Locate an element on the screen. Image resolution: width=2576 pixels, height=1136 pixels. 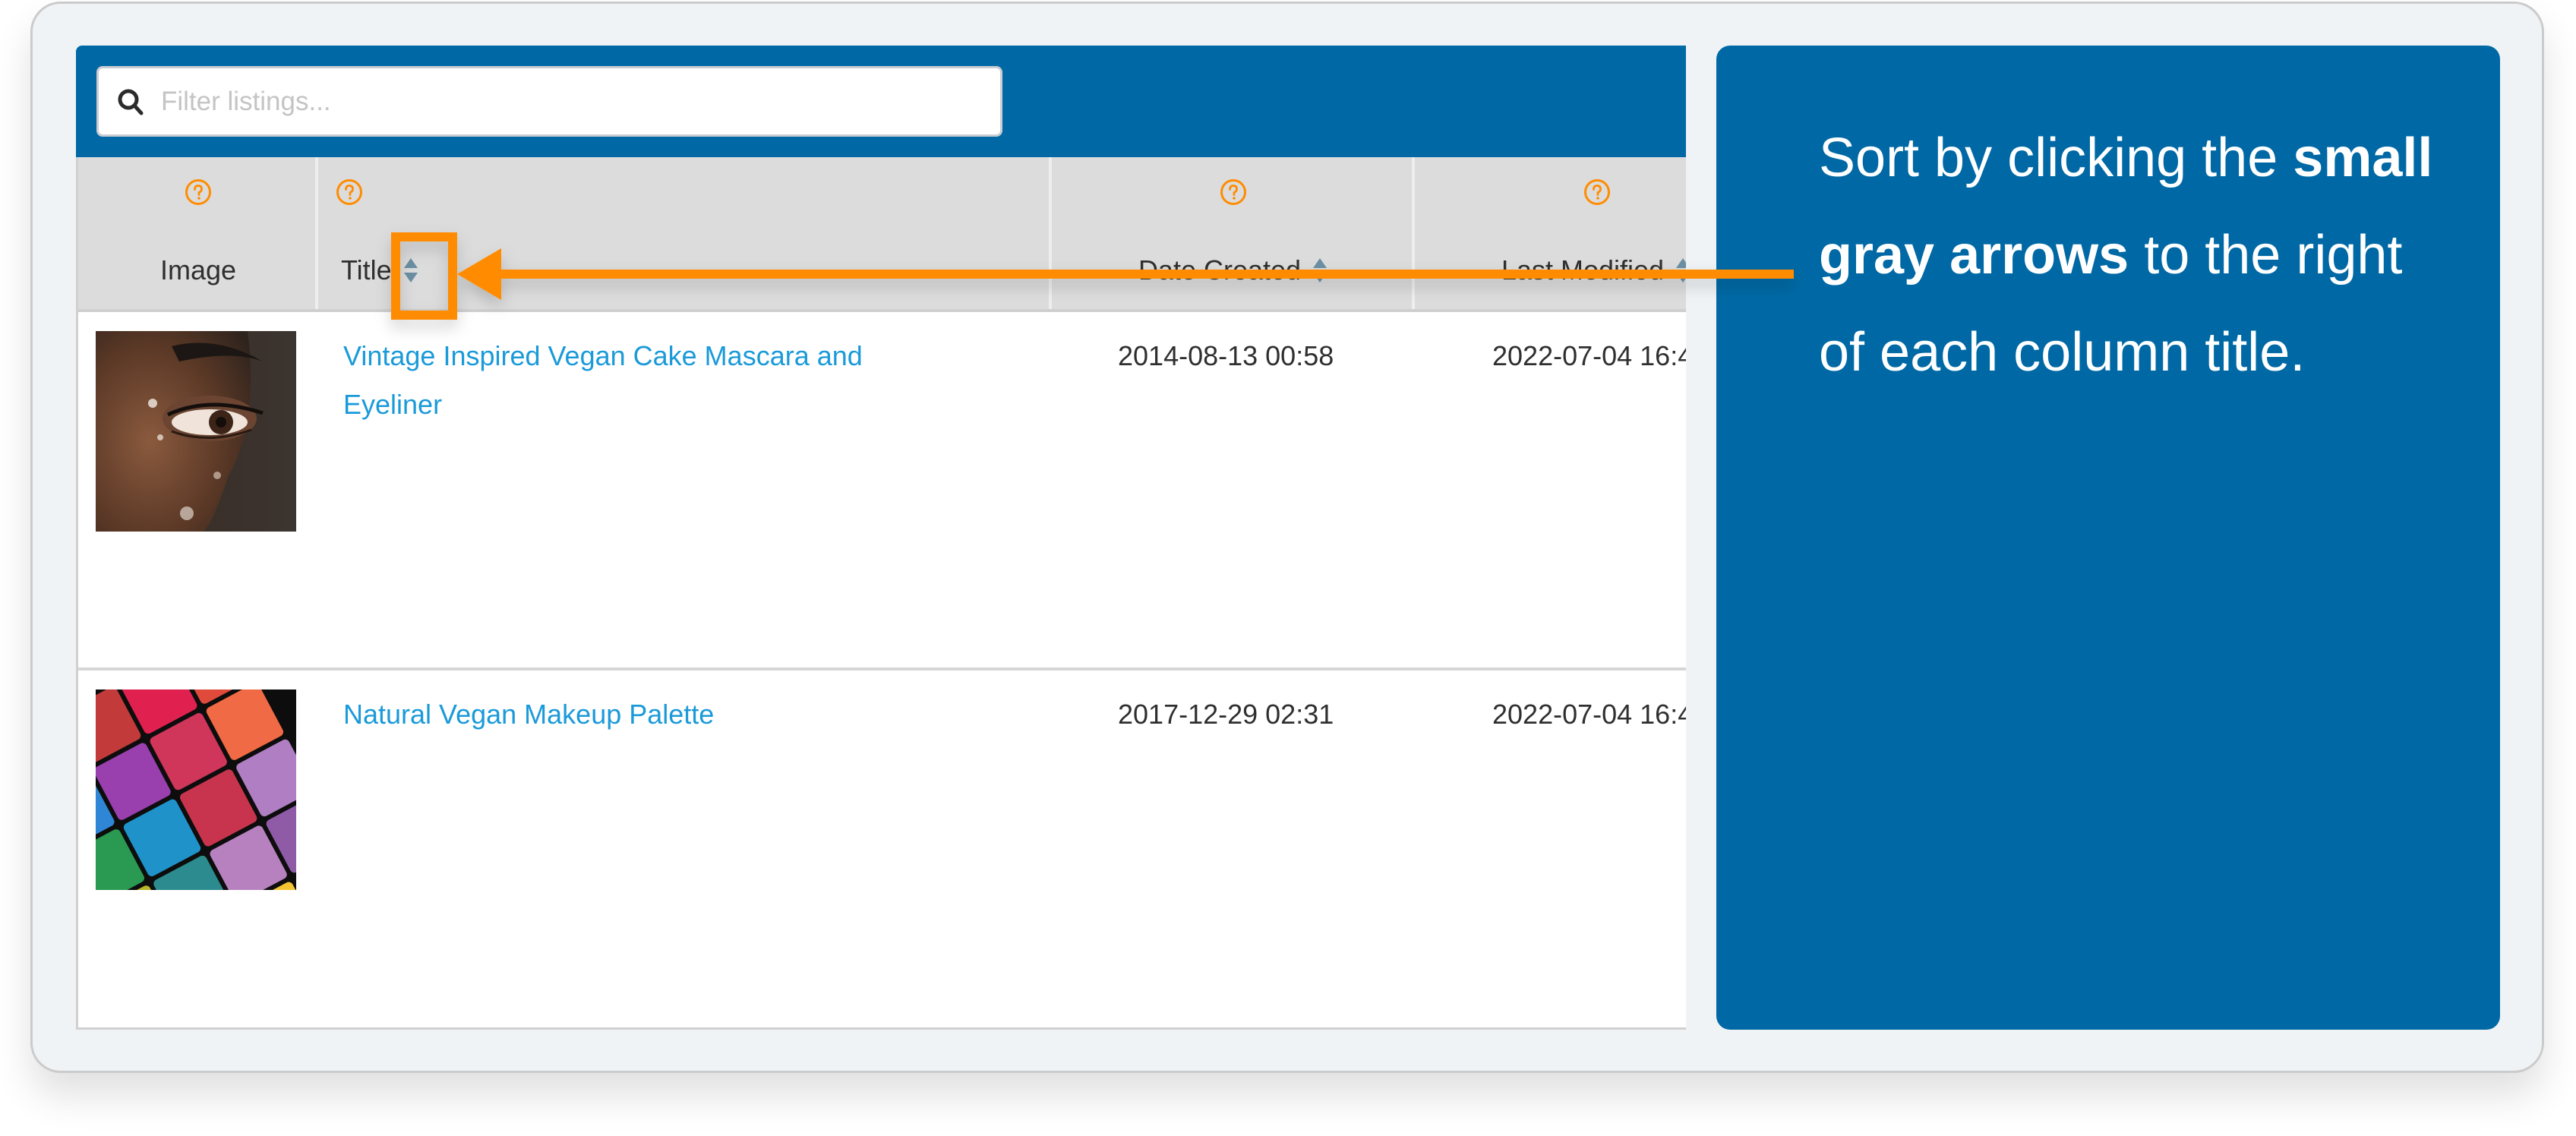
date-created-value: 2017-12-29 02:31 is located at coordinates (1226, 714).